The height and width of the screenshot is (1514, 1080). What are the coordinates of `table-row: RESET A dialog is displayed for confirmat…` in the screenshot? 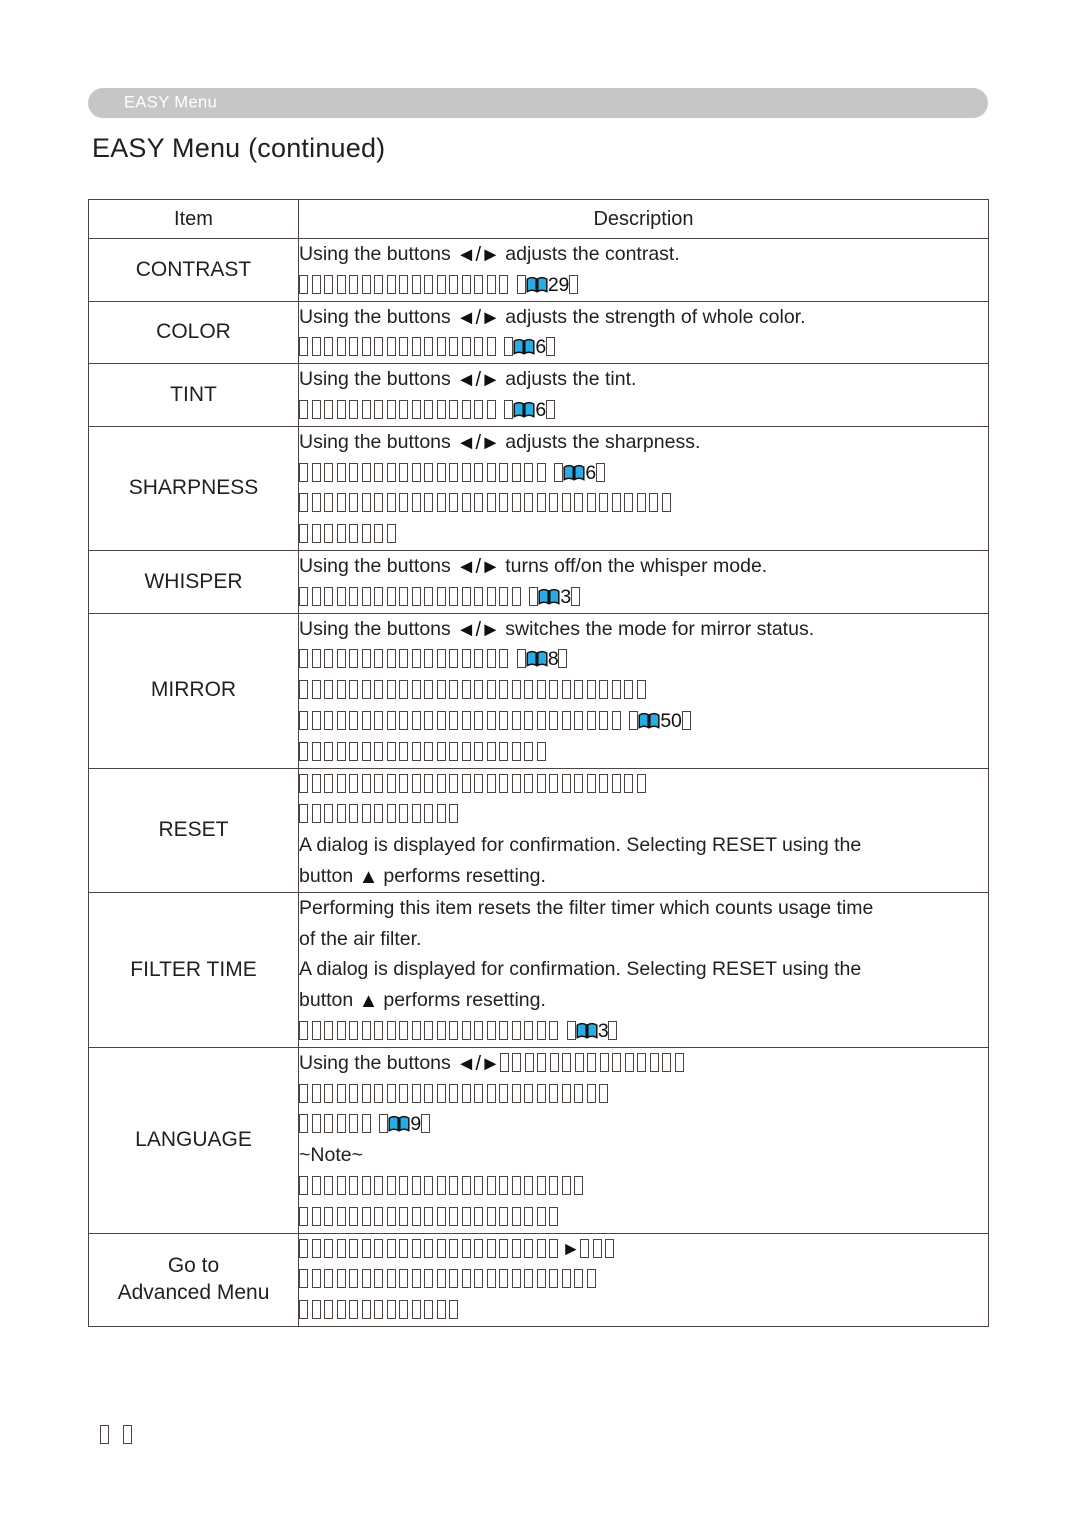 It's located at (538, 830).